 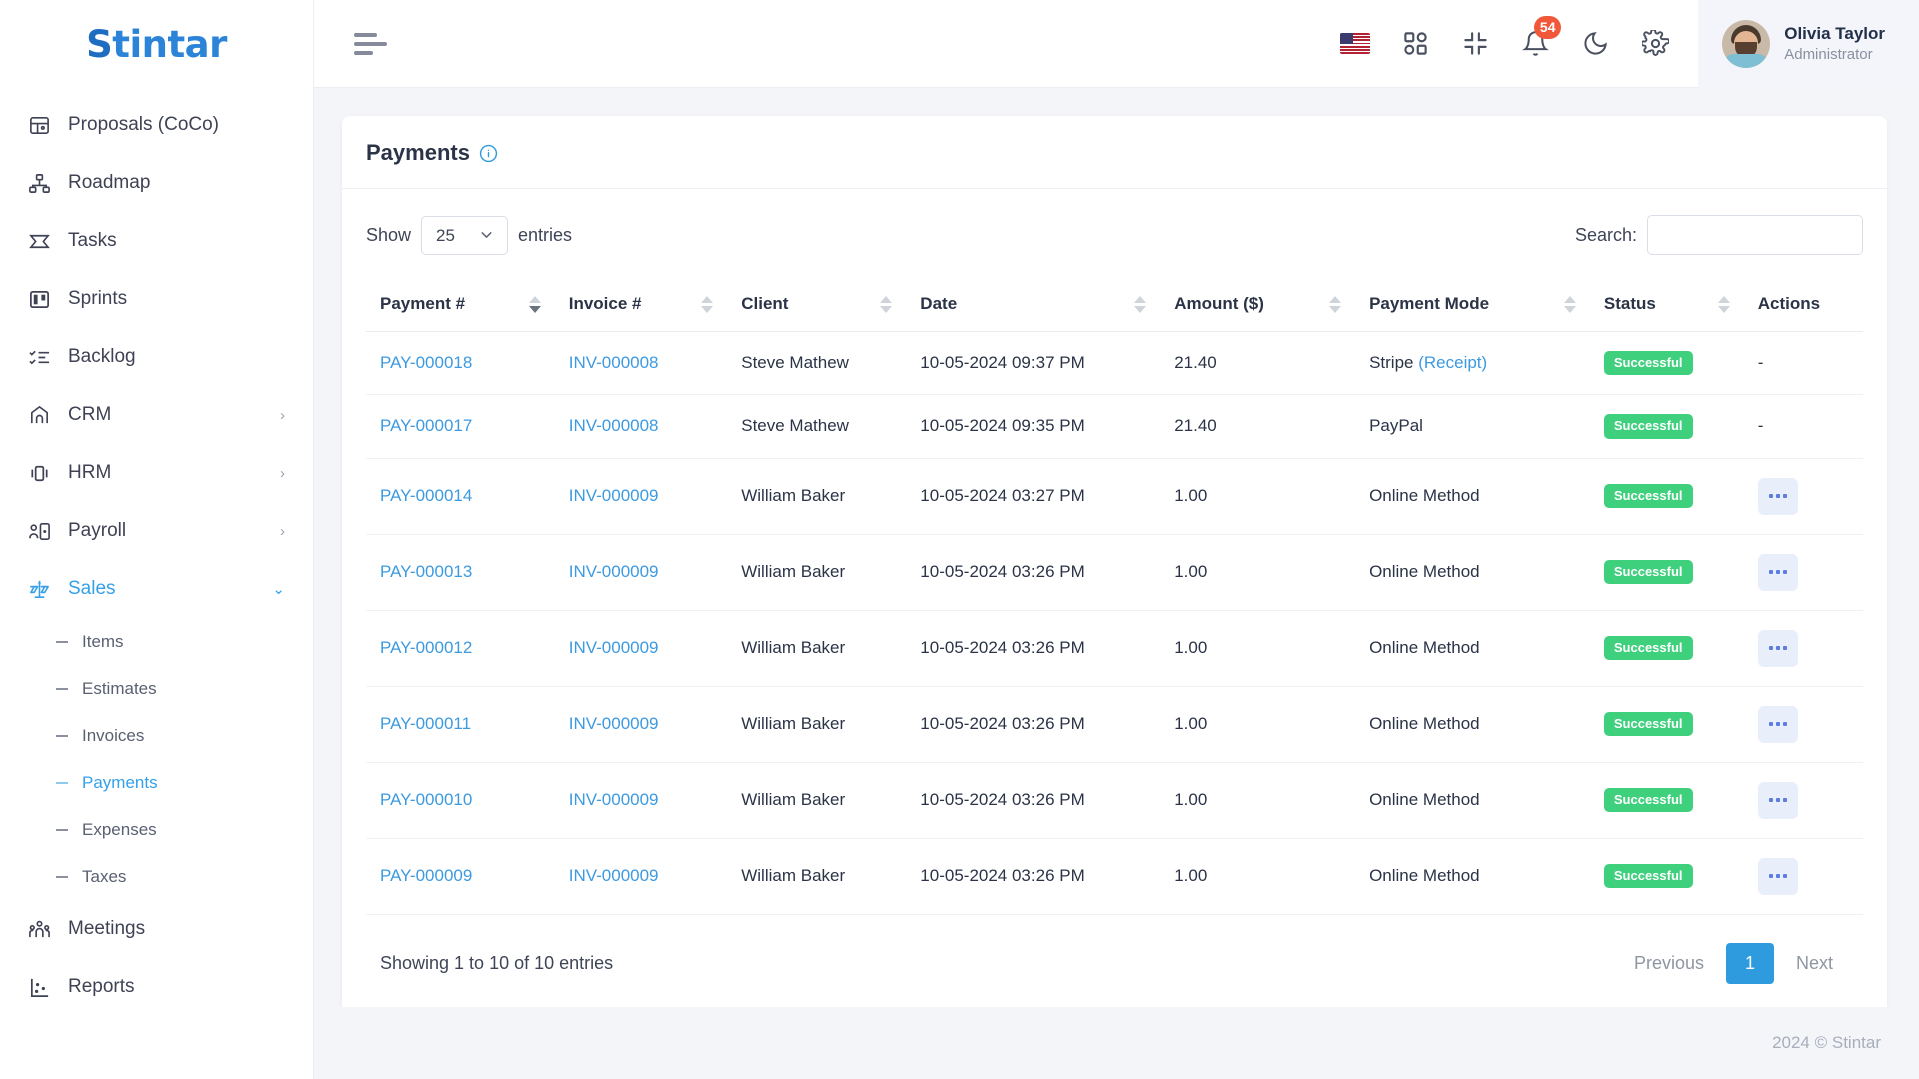 I want to click on payment-date: 10-05-2024 03:27 PM, so click(x=1002, y=496).